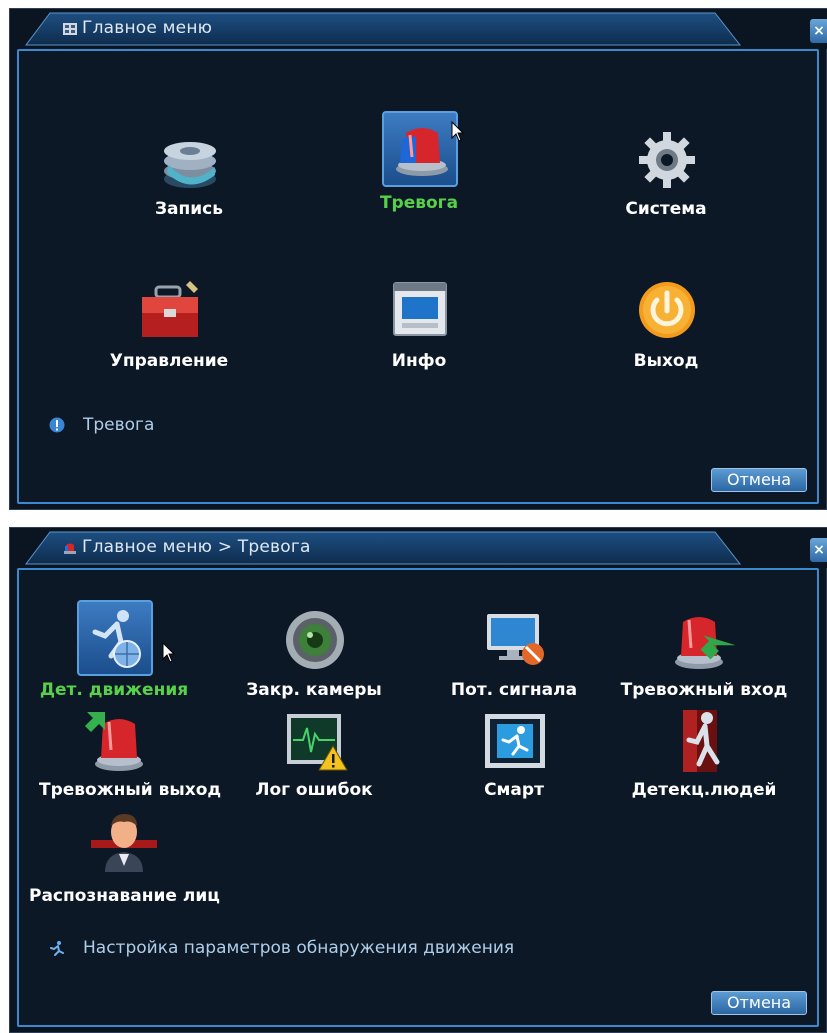  I want to click on alarm-output-icon, so click(114, 741).